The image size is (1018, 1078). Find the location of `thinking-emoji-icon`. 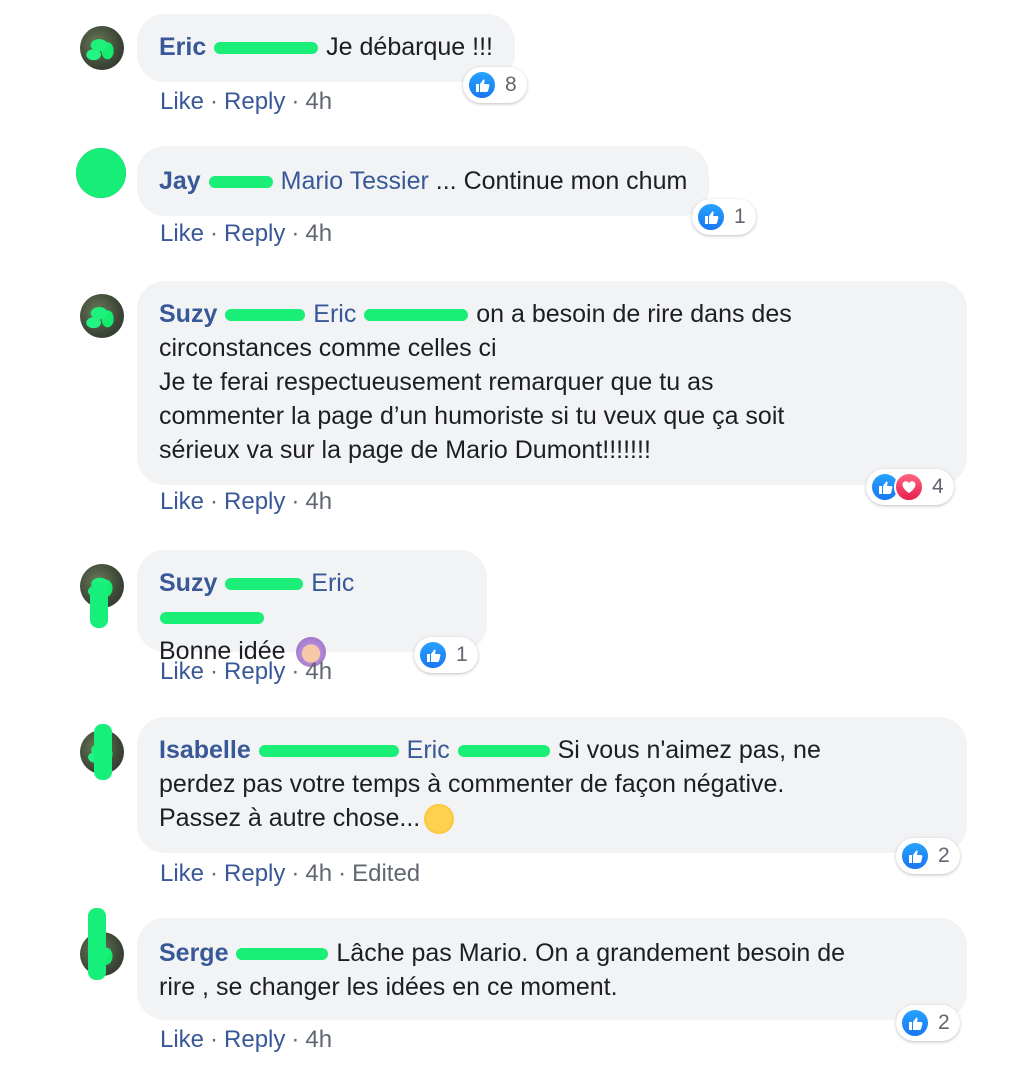

thinking-emoji-icon is located at coordinates (439, 819).